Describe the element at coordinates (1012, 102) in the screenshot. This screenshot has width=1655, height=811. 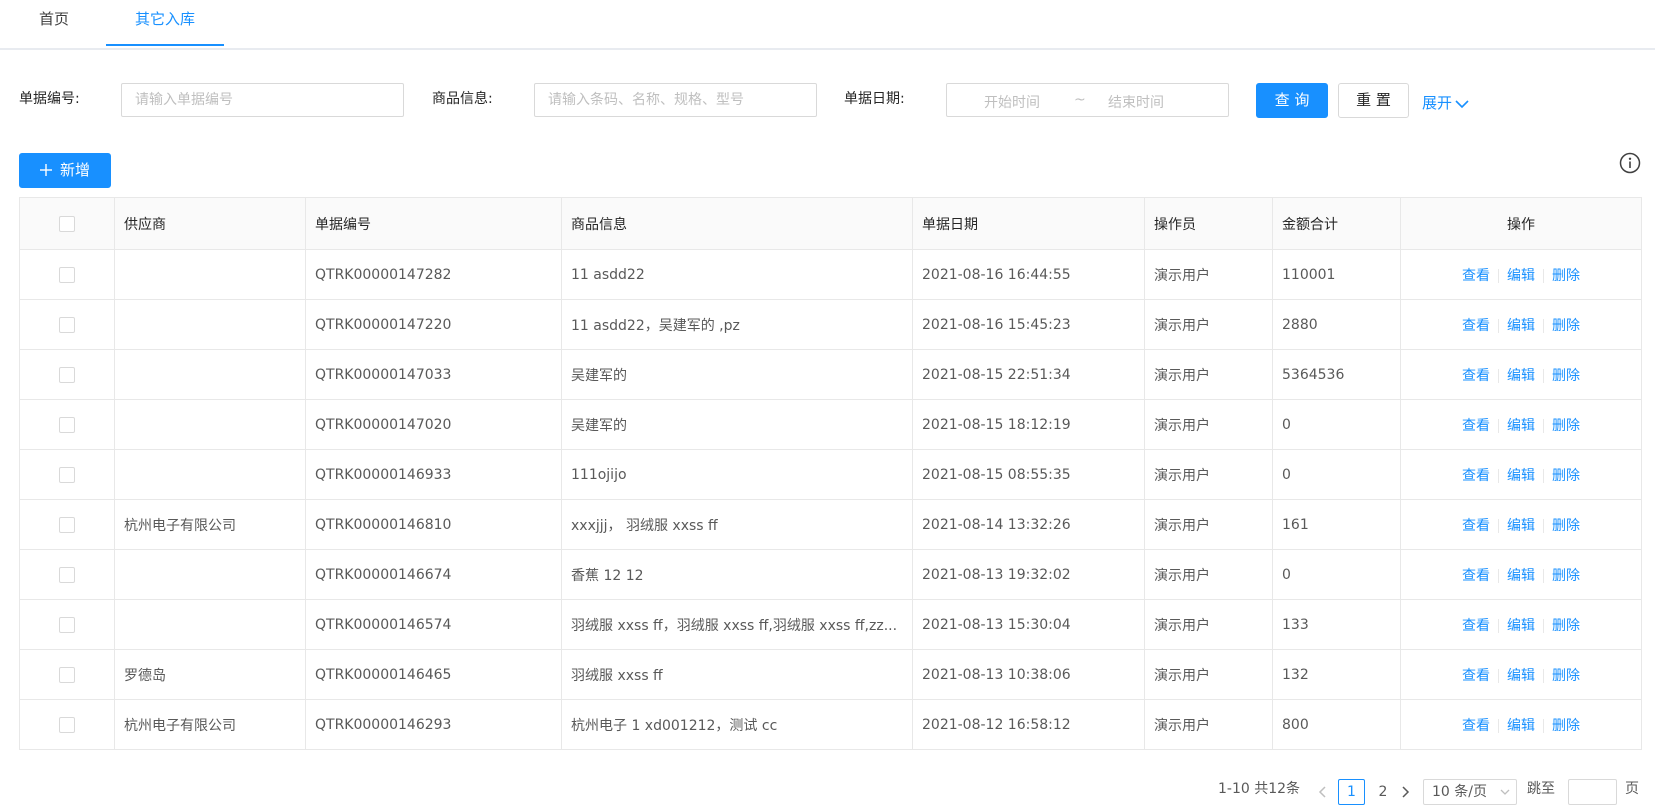
I see `start-date-placeholder: 开始时间` at that location.